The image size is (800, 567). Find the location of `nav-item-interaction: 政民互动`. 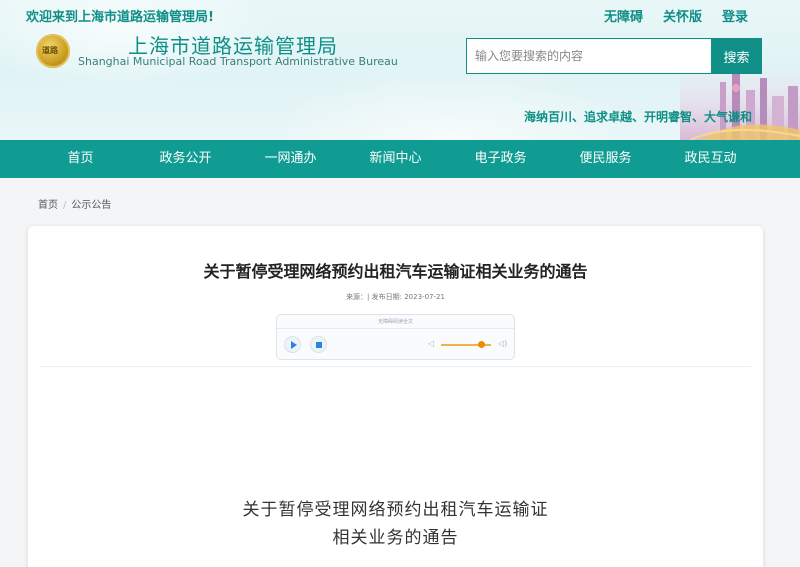

nav-item-interaction: 政民互动 is located at coordinates (710, 159).